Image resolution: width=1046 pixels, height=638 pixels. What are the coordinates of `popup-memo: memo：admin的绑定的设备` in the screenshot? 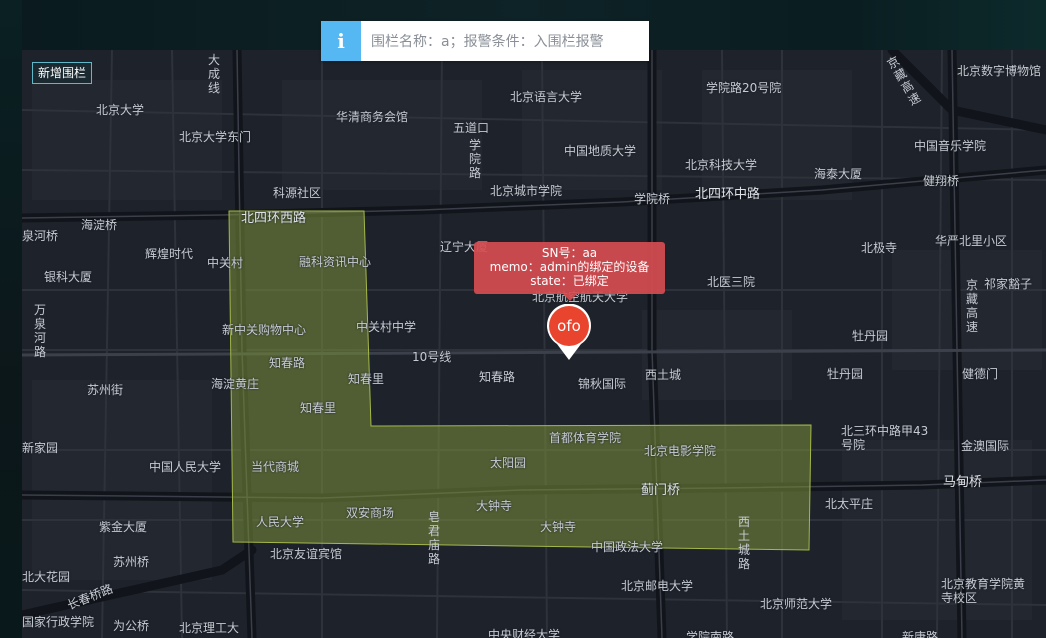 It's located at (569, 267).